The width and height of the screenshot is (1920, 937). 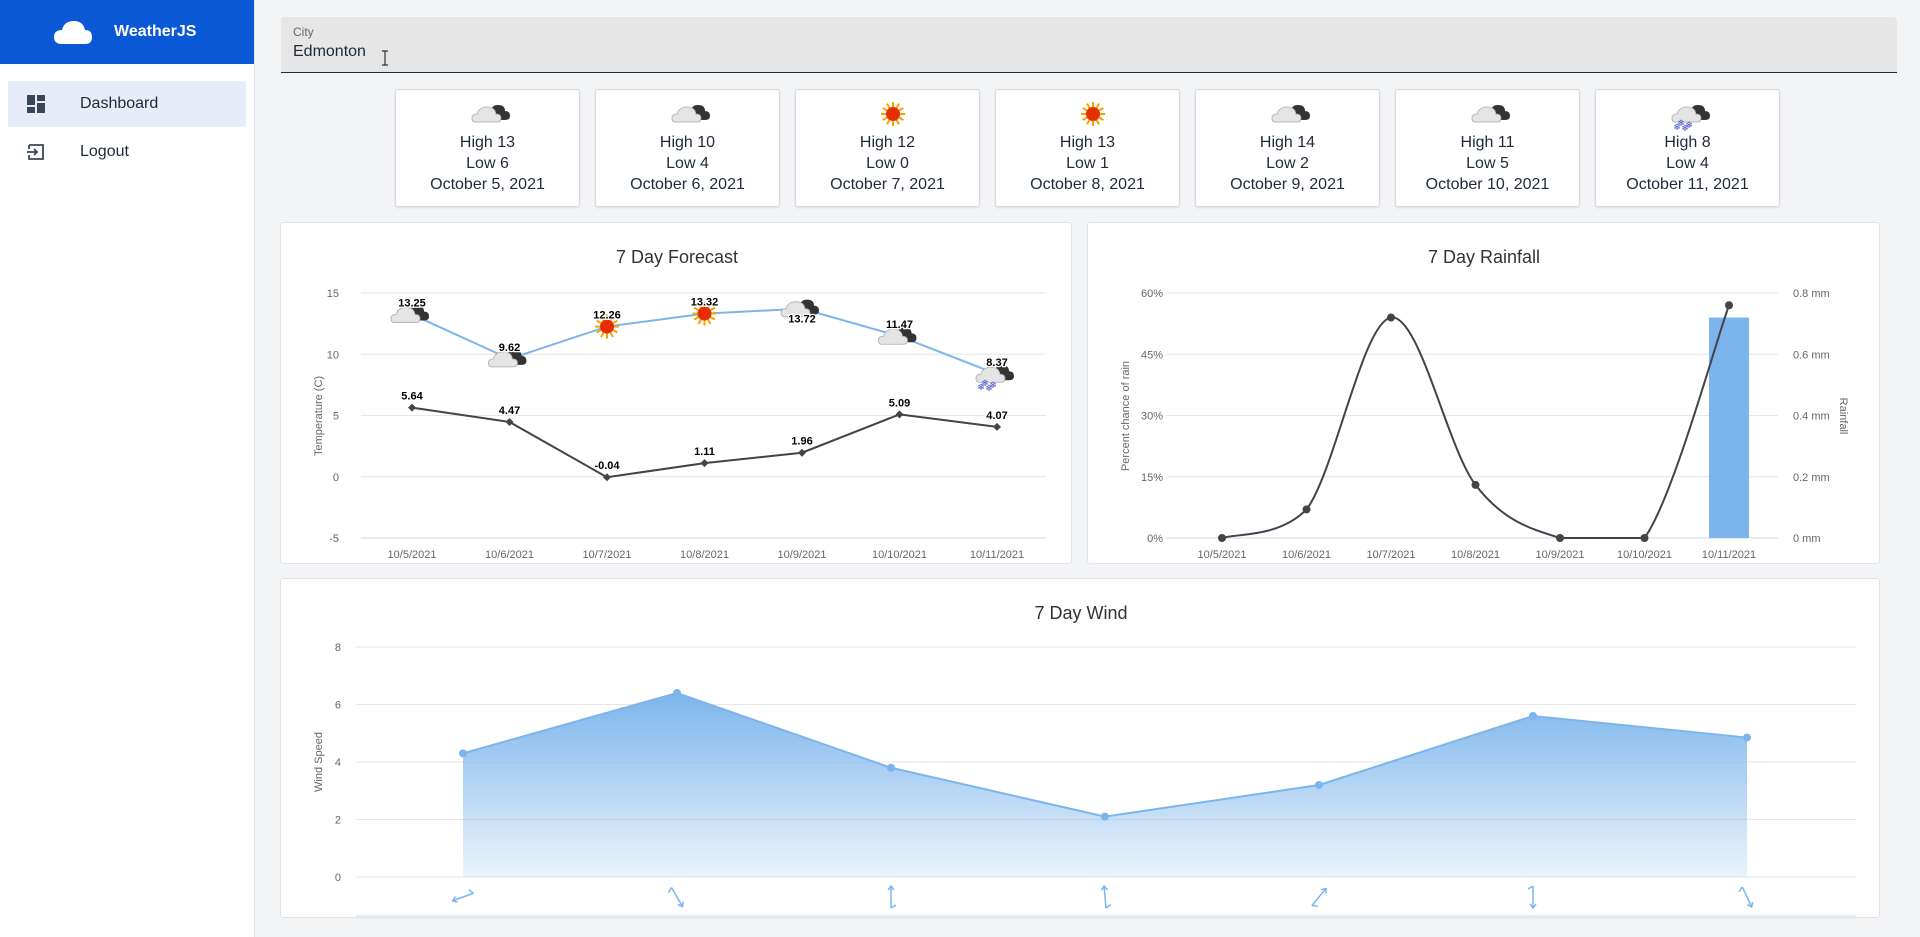 I want to click on day-low-temp: Low 2, so click(x=1287, y=163).